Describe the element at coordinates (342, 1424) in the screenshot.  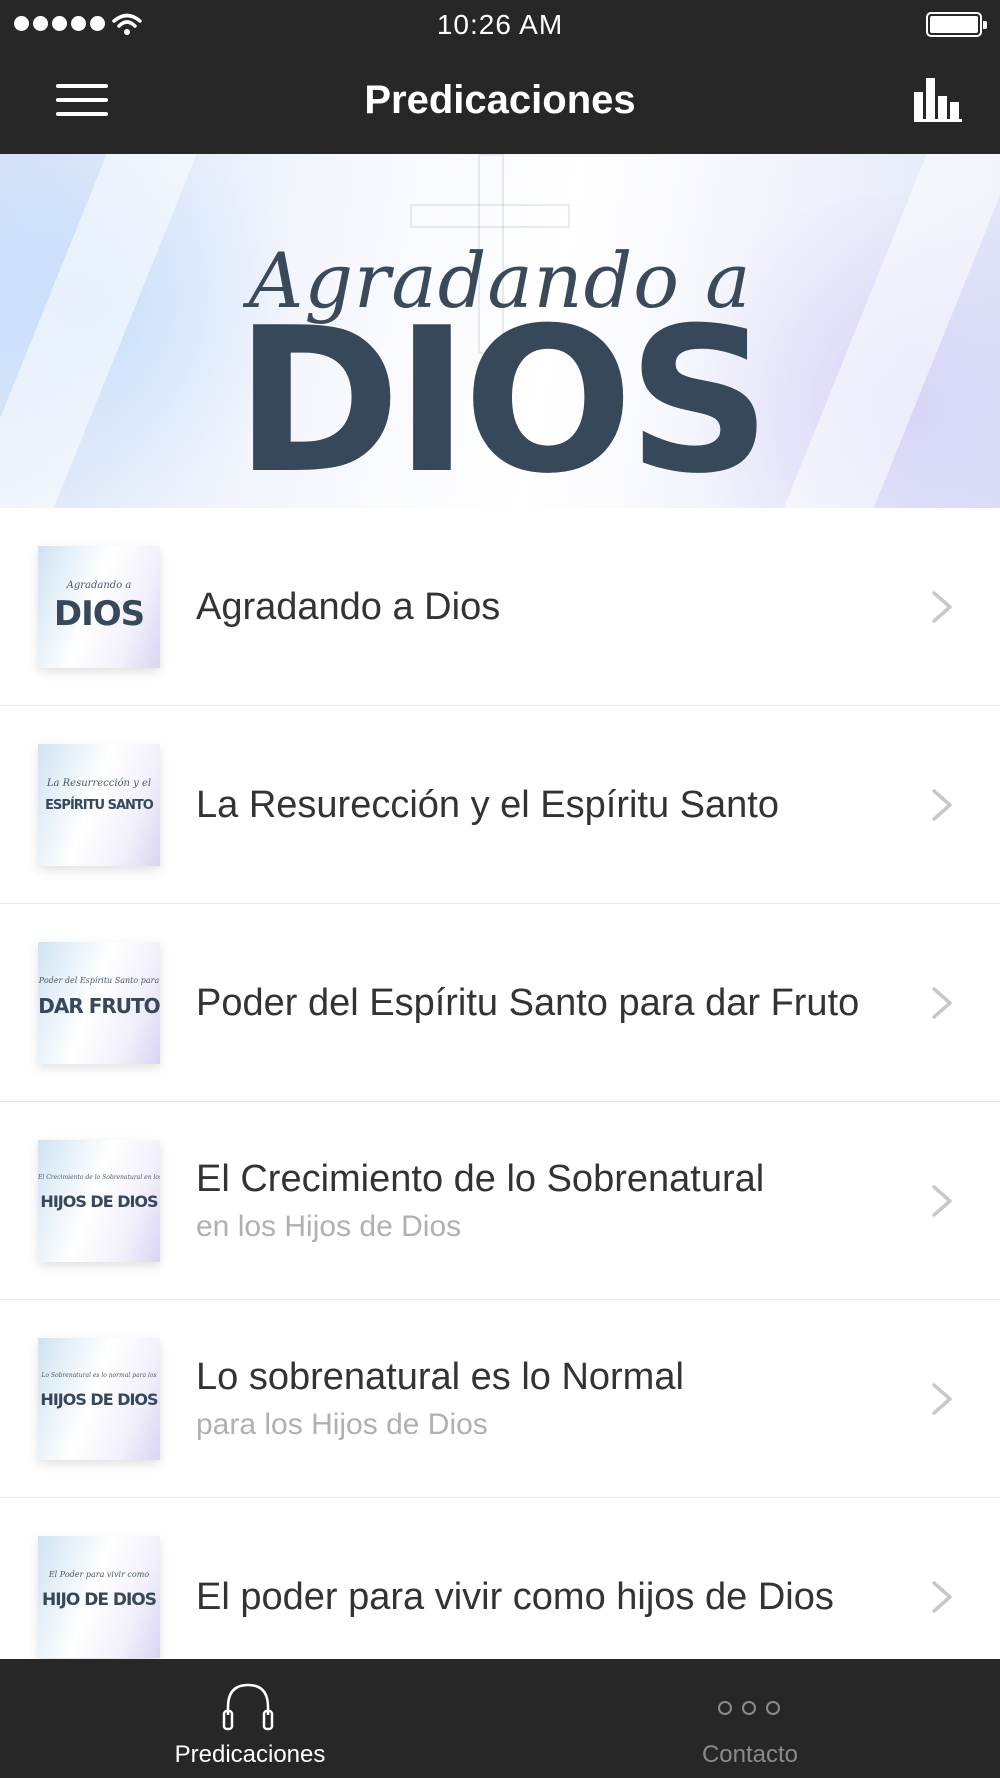
I see `list-item-subtitle: para los Hijos de Dios` at that location.